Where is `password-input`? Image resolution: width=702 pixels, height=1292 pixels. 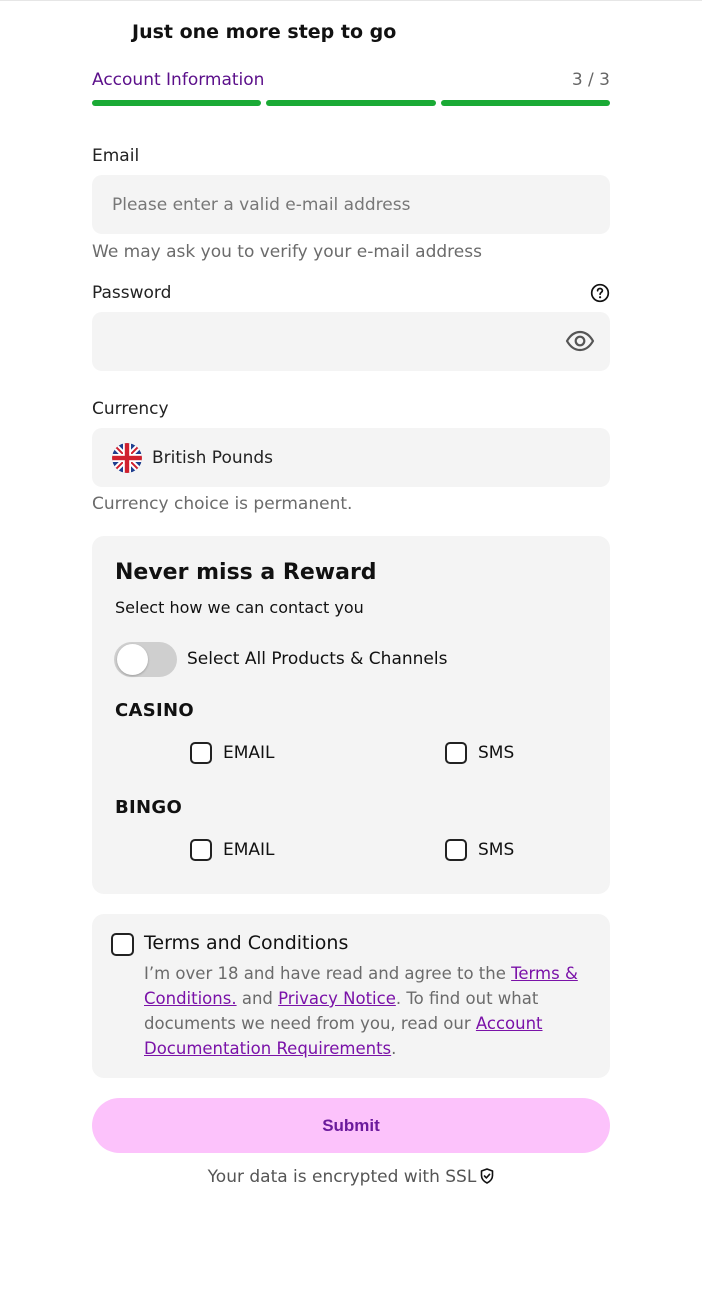 password-input is located at coordinates (351, 341).